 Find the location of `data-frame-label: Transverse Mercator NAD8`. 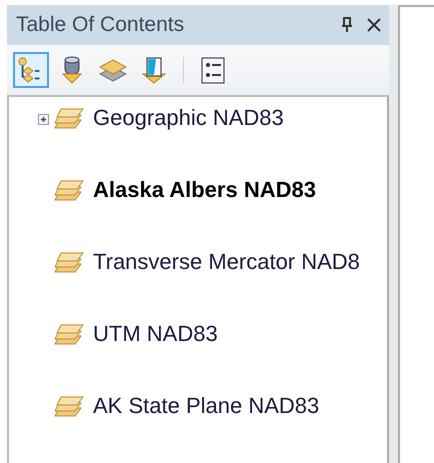

data-frame-label: Transverse Mercator NAD8 is located at coordinates (226, 262).